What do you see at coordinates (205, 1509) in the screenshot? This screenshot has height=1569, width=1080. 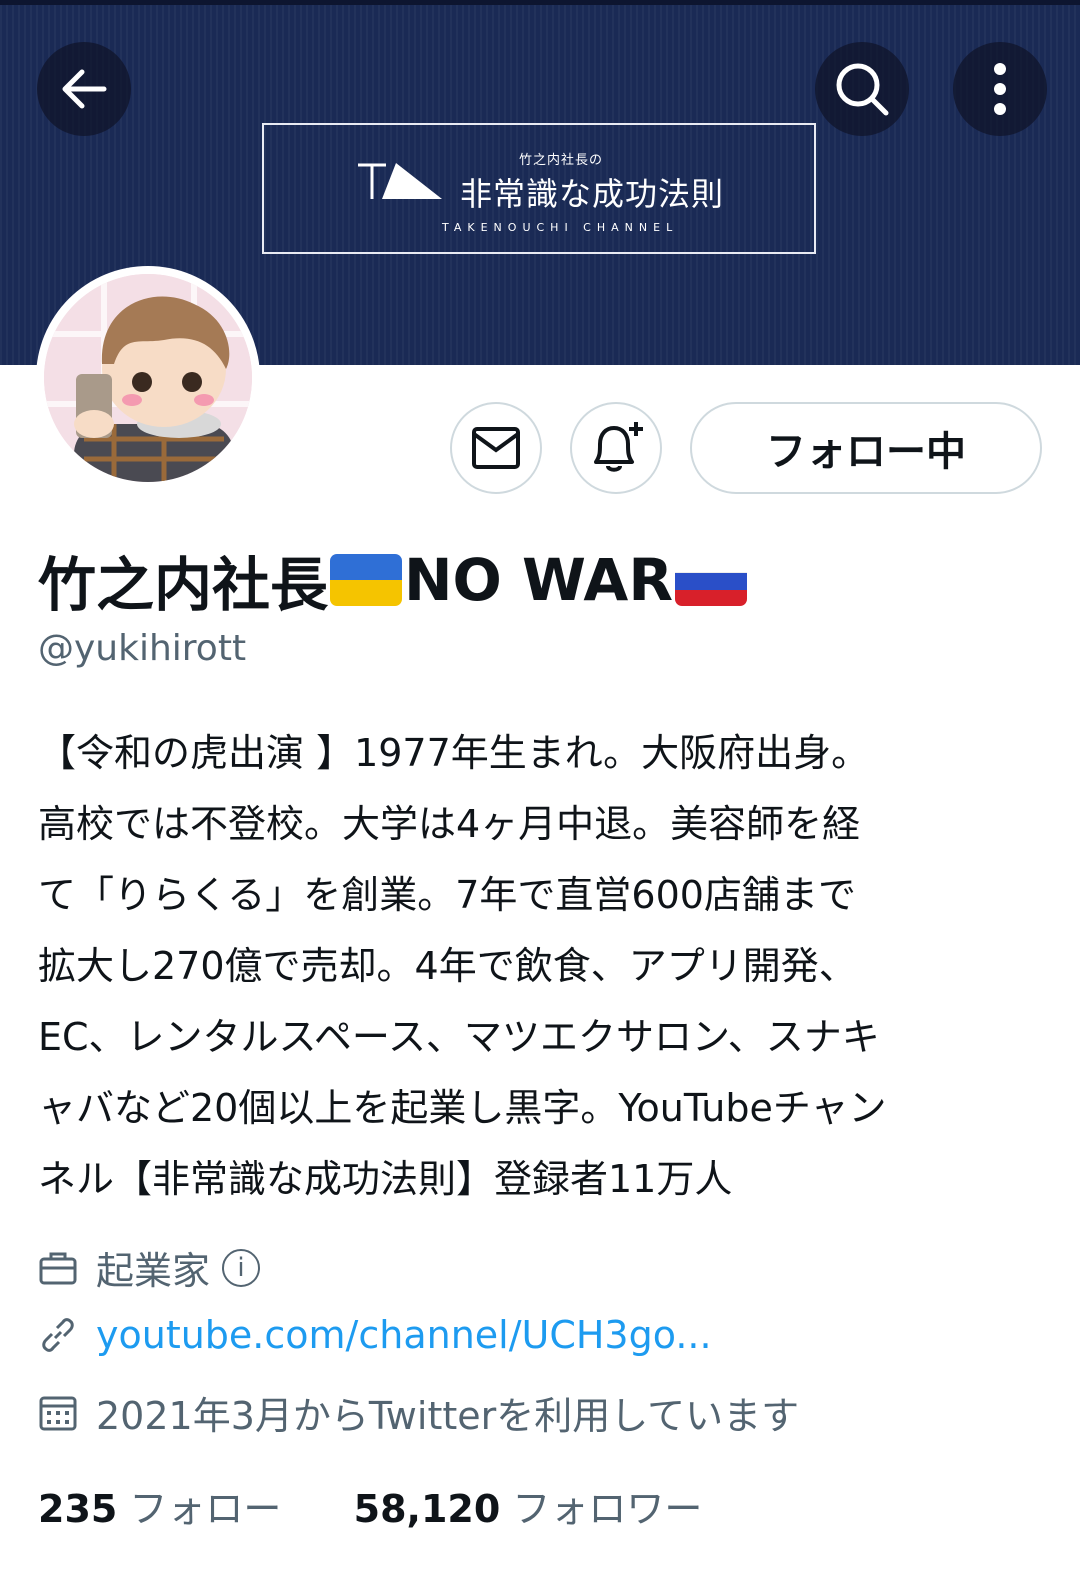 I see `following-label: フォロー` at bounding box center [205, 1509].